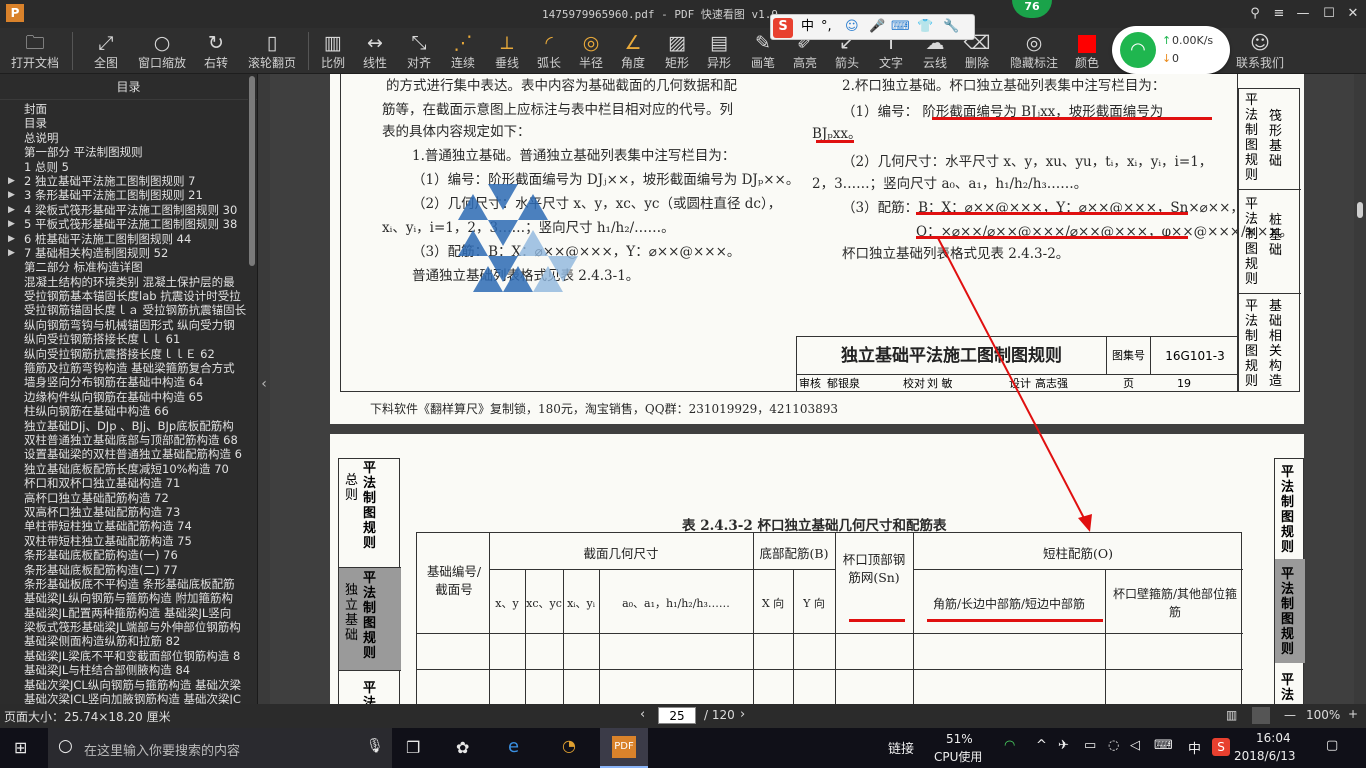 The height and width of the screenshot is (768, 1366). Describe the element at coordinates (951, 27) in the screenshot. I see `tools-icon: 🔧` at that location.